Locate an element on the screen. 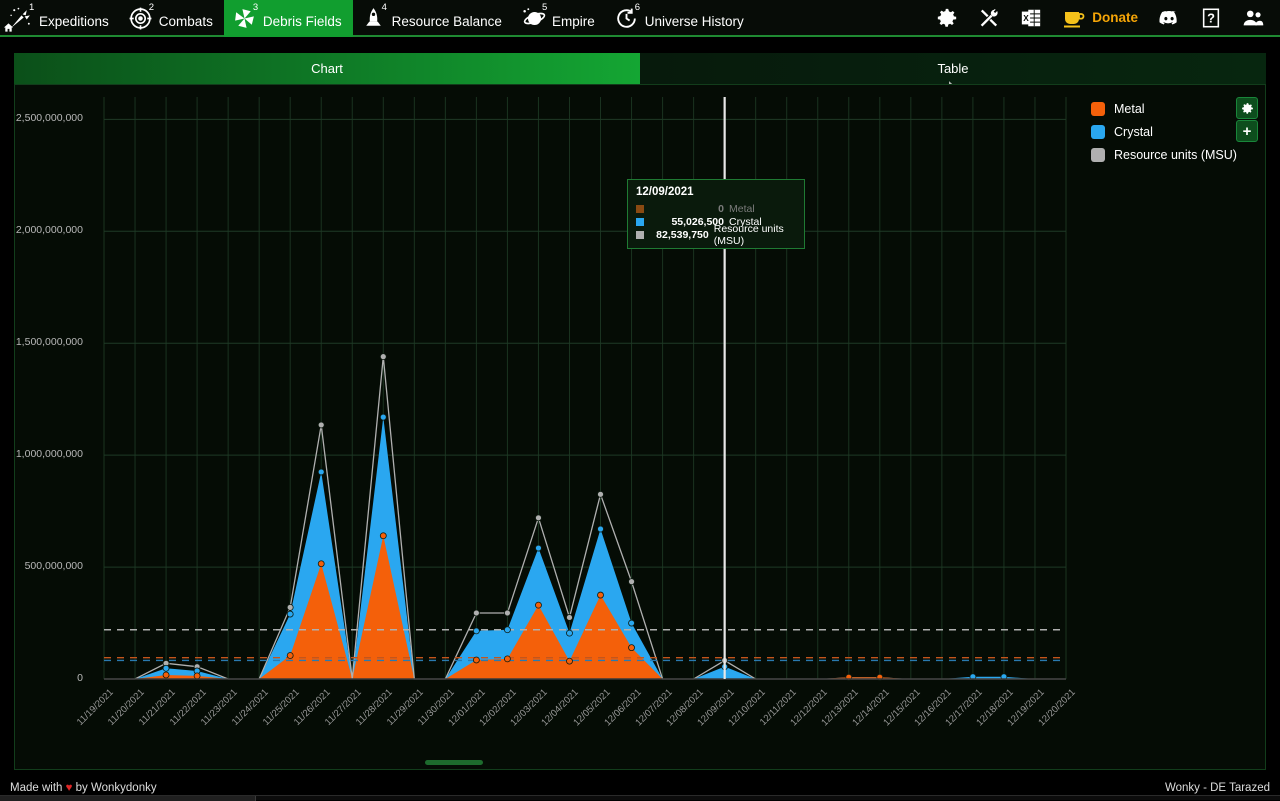  nav-item-empire: 5 Empire is located at coordinates (559, 18).